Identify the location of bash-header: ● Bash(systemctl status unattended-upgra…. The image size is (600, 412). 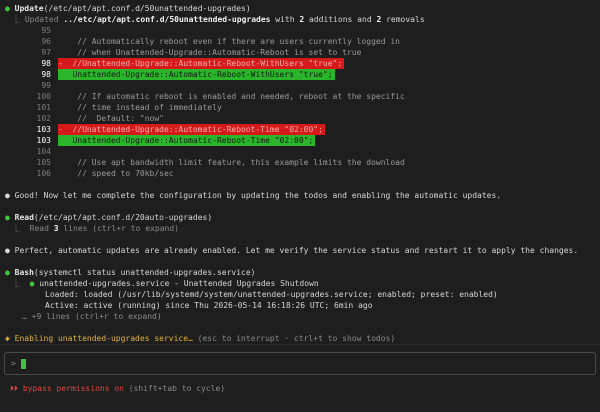
(300, 272).